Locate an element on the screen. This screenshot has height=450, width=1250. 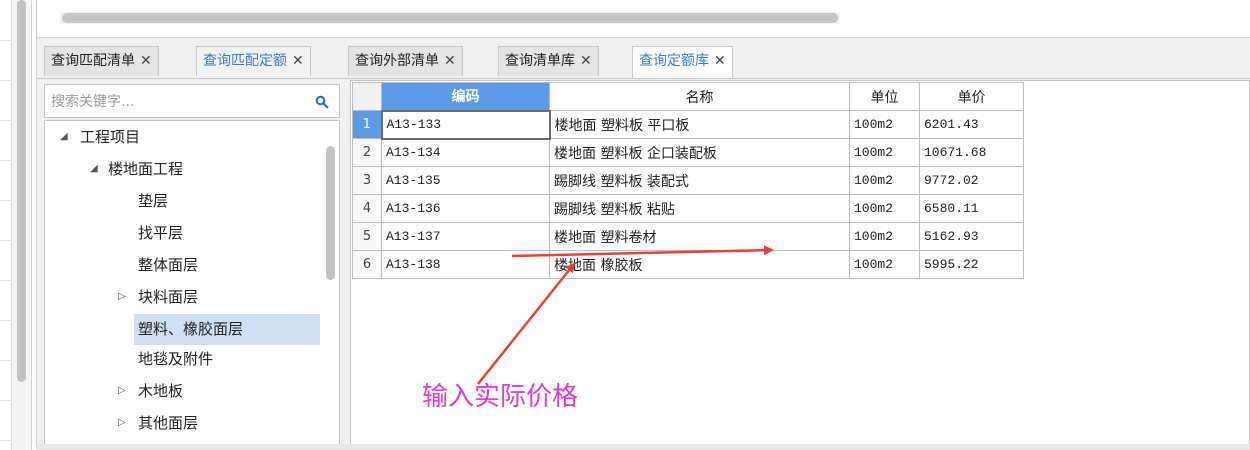
search-icon is located at coordinates (322, 102).